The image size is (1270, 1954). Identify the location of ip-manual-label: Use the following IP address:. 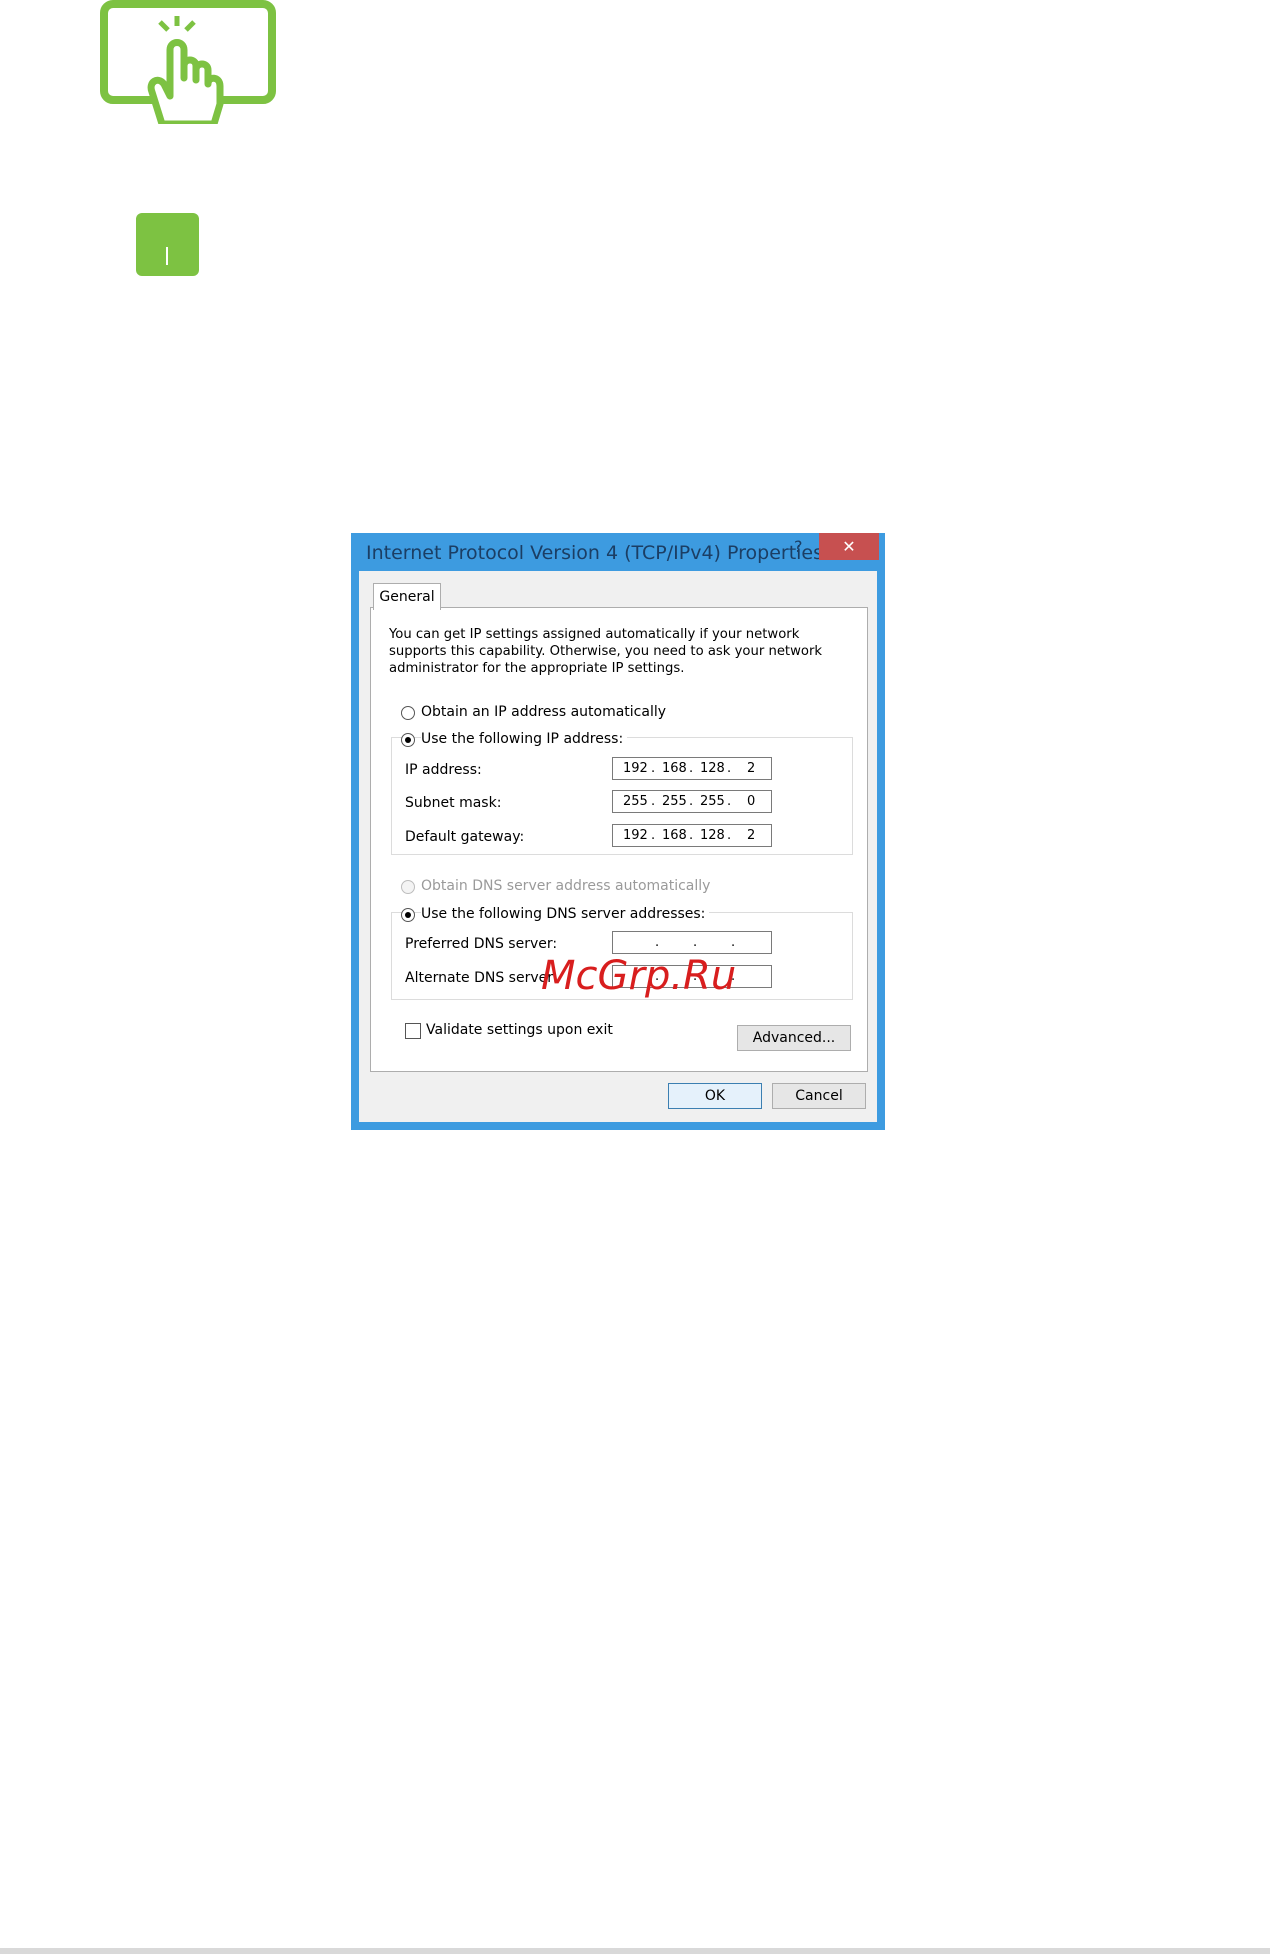
(524, 739).